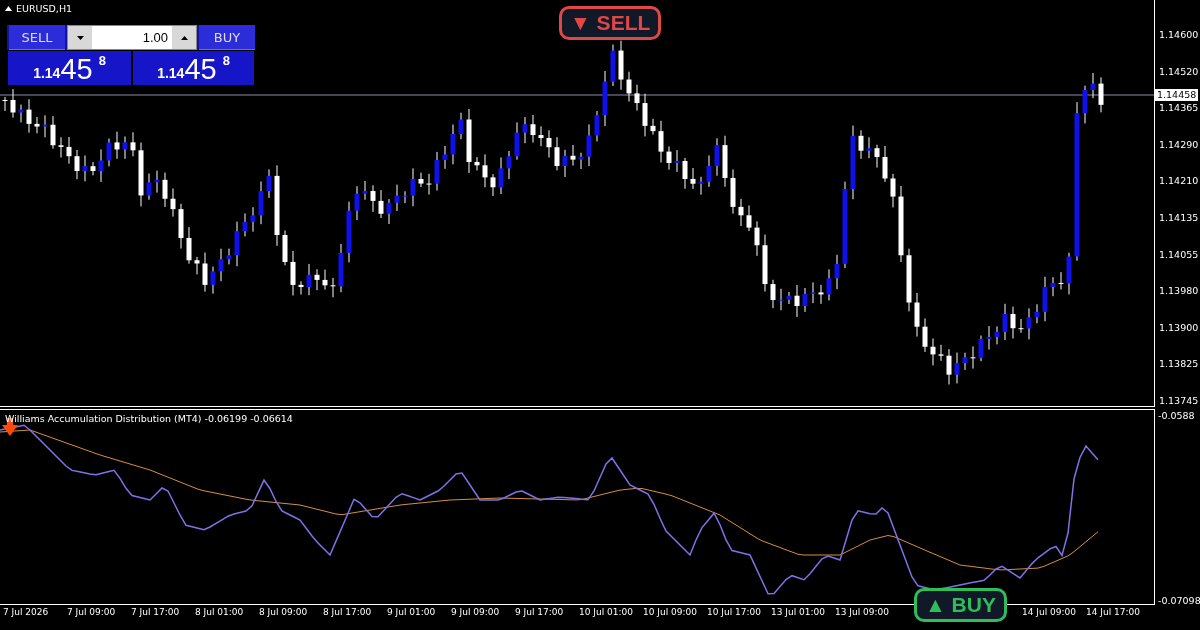 The image size is (1200, 630). Describe the element at coordinates (1179, 108) in the screenshot. I see `price-label: 1.14365` at that location.